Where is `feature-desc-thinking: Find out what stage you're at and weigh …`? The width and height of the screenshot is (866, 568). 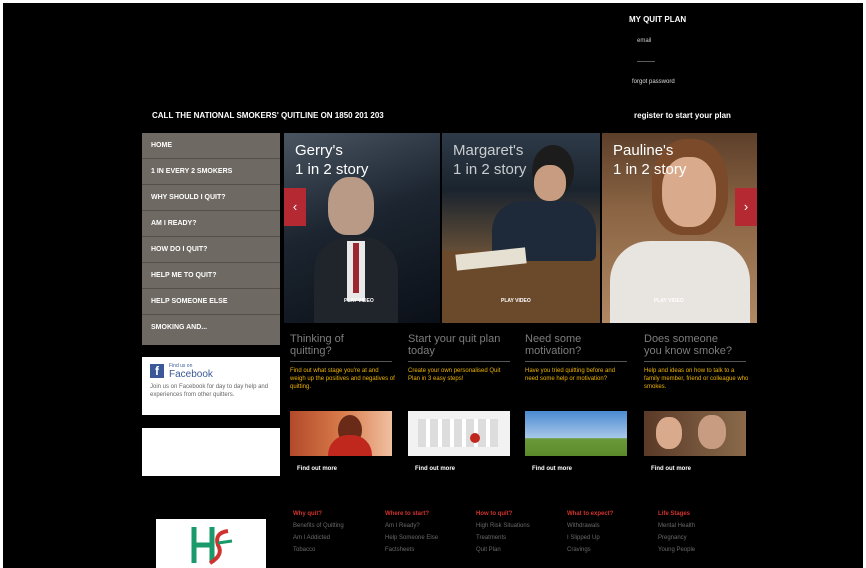 feature-desc-thinking: Find out what stage you're at and weigh … is located at coordinates (342, 379).